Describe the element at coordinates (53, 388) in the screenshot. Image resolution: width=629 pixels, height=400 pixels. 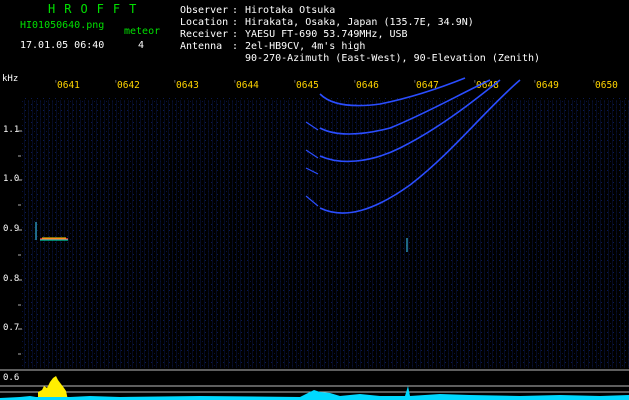
I see `level-peak-yellow` at that location.